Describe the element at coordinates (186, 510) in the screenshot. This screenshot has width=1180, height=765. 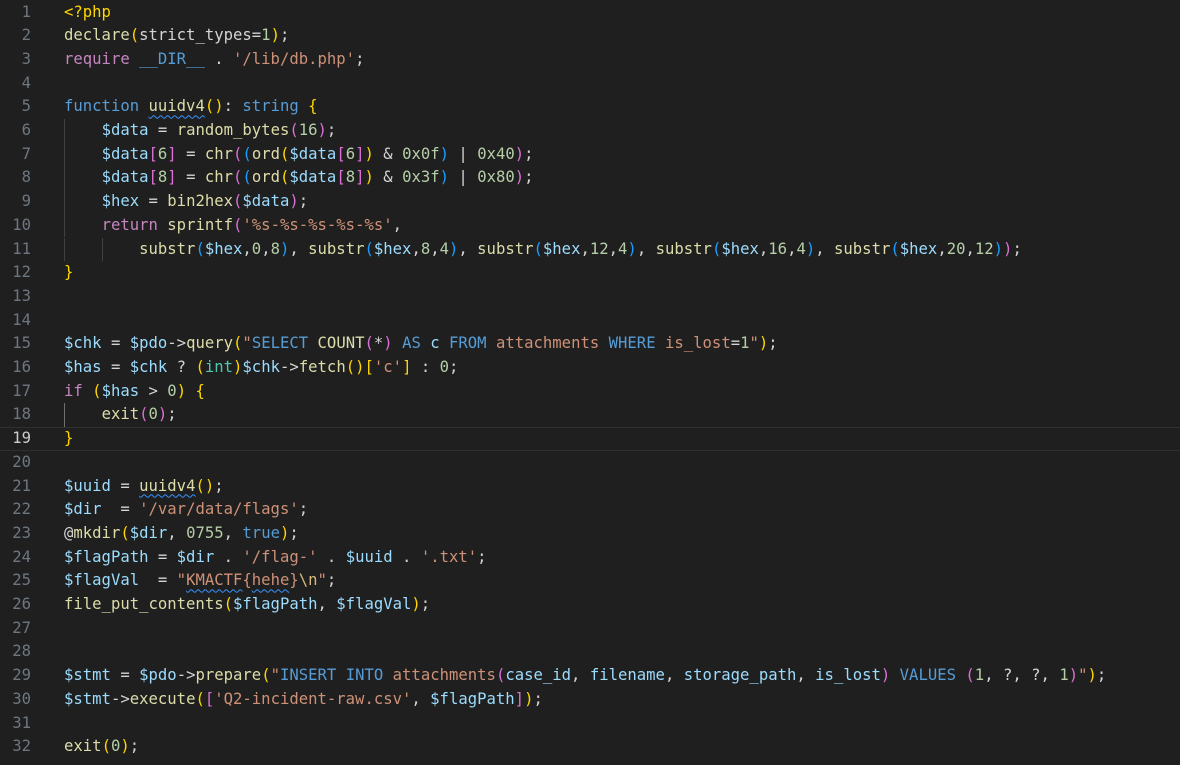
I see `code-text: $dir = '/var/data/flags';` at that location.